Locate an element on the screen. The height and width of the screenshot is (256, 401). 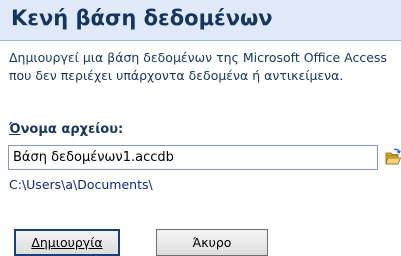
header-divider is located at coordinates (200, 40).